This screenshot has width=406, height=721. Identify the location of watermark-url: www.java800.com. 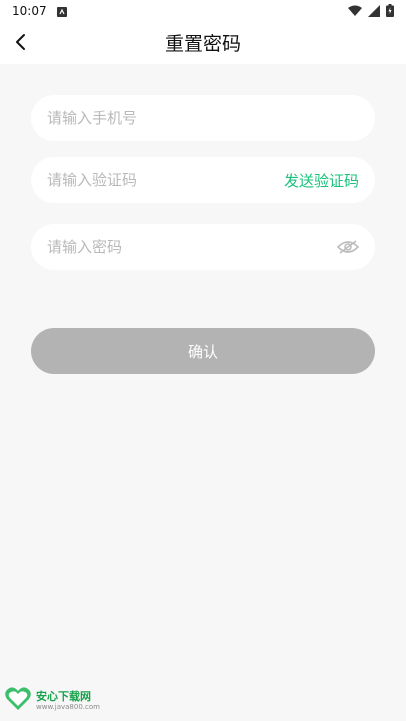
(68, 707).